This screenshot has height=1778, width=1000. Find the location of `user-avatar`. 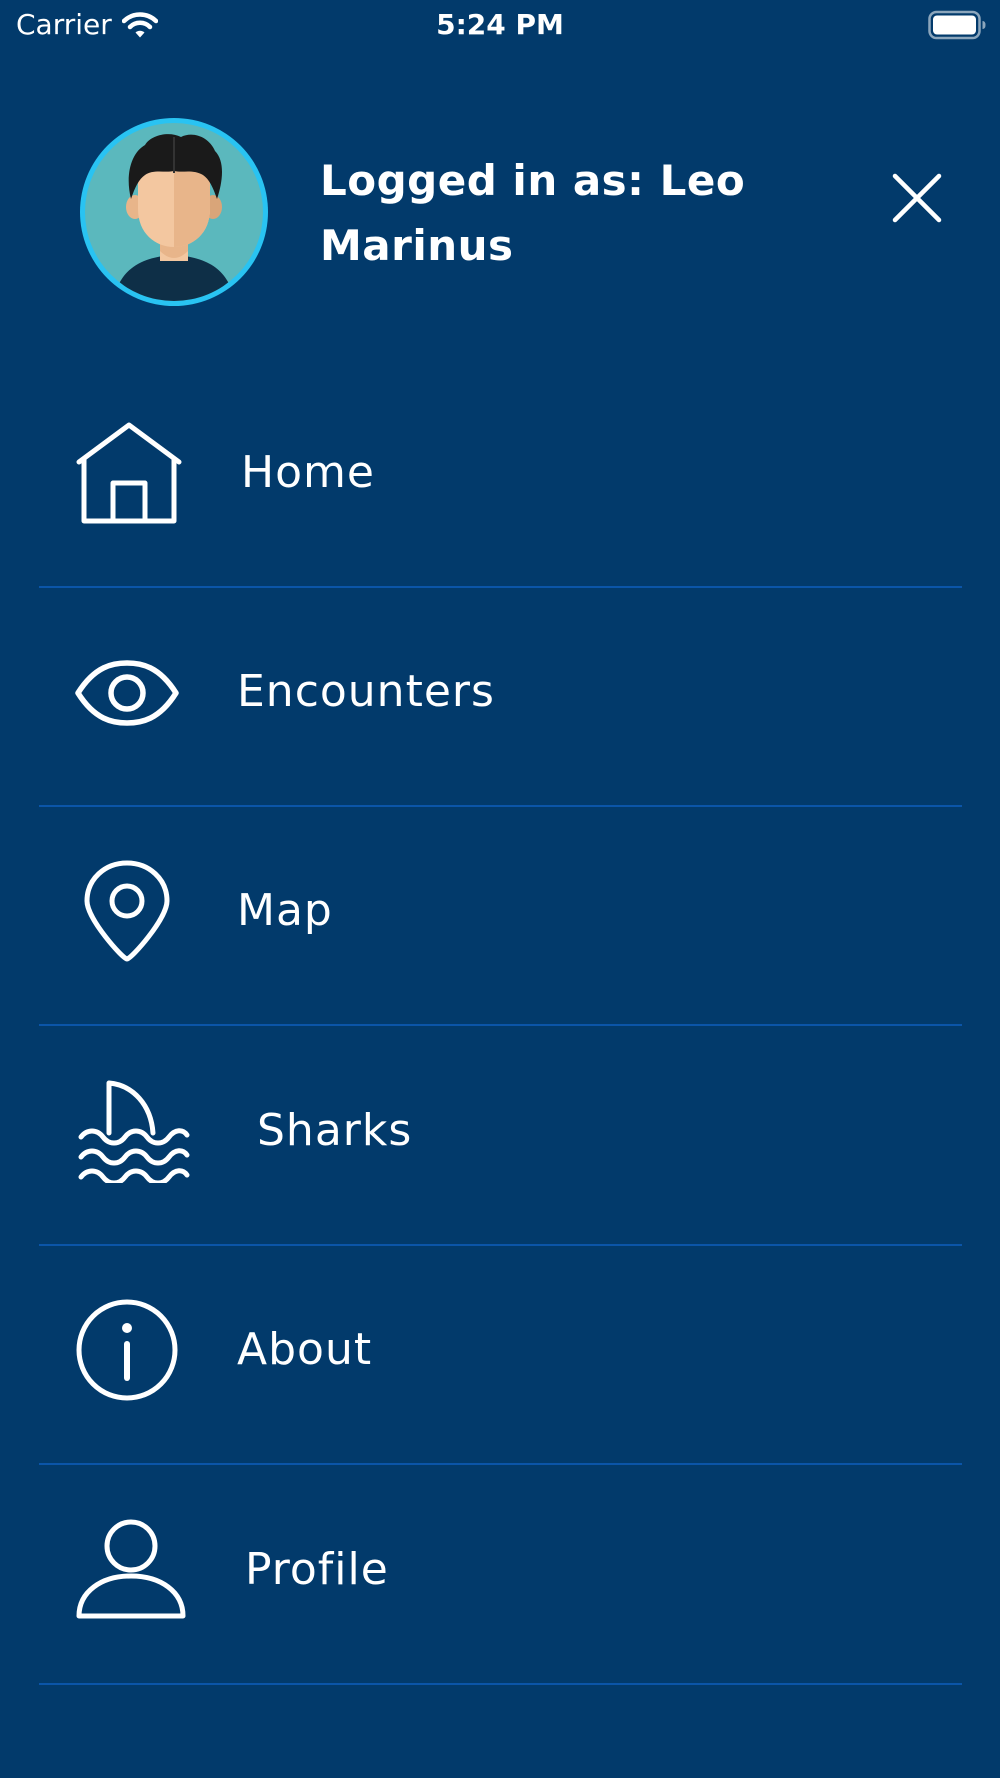

user-avatar is located at coordinates (174, 212).